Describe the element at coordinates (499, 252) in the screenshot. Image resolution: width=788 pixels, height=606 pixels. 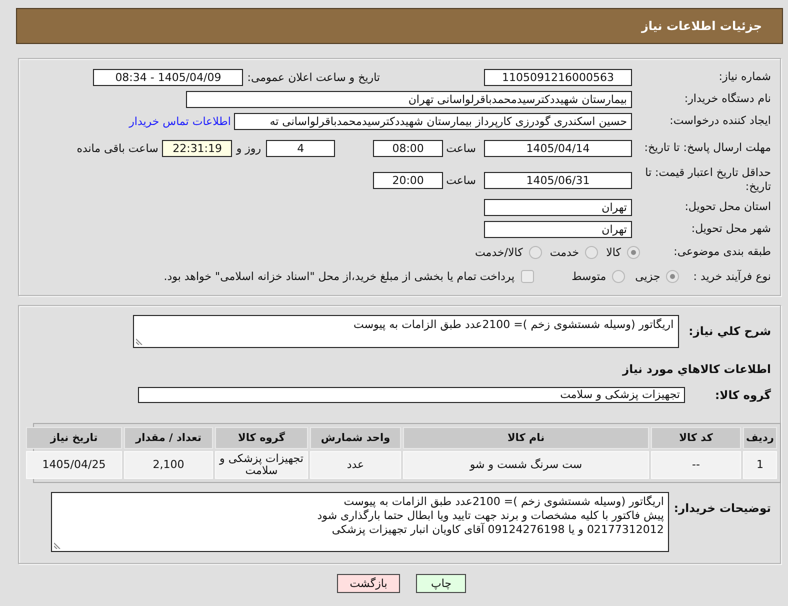
I see `radio-label: کالا/خدمت` at that location.